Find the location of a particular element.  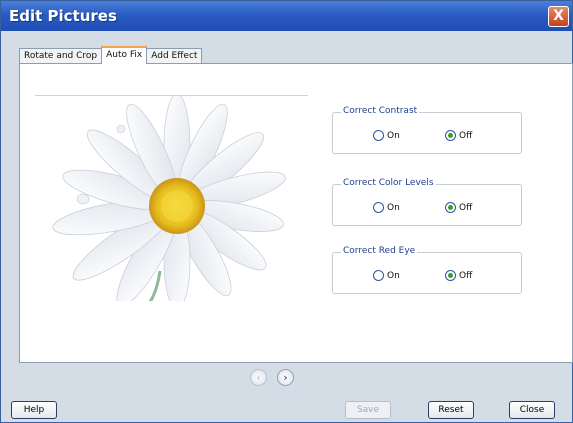

red-eye-on-radio: On is located at coordinates (386, 275).